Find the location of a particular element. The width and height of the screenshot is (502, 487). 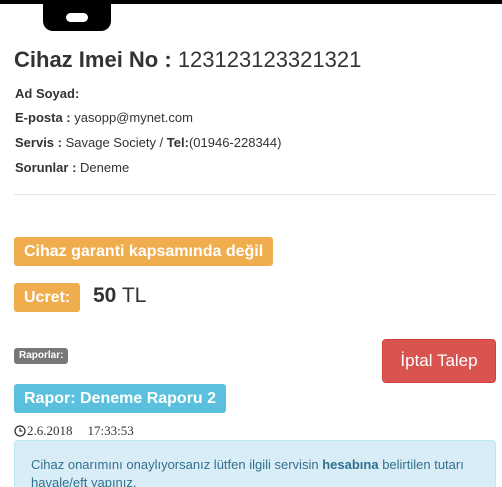

email-row: E-posta : yasopp@mynet.com is located at coordinates (104, 117).